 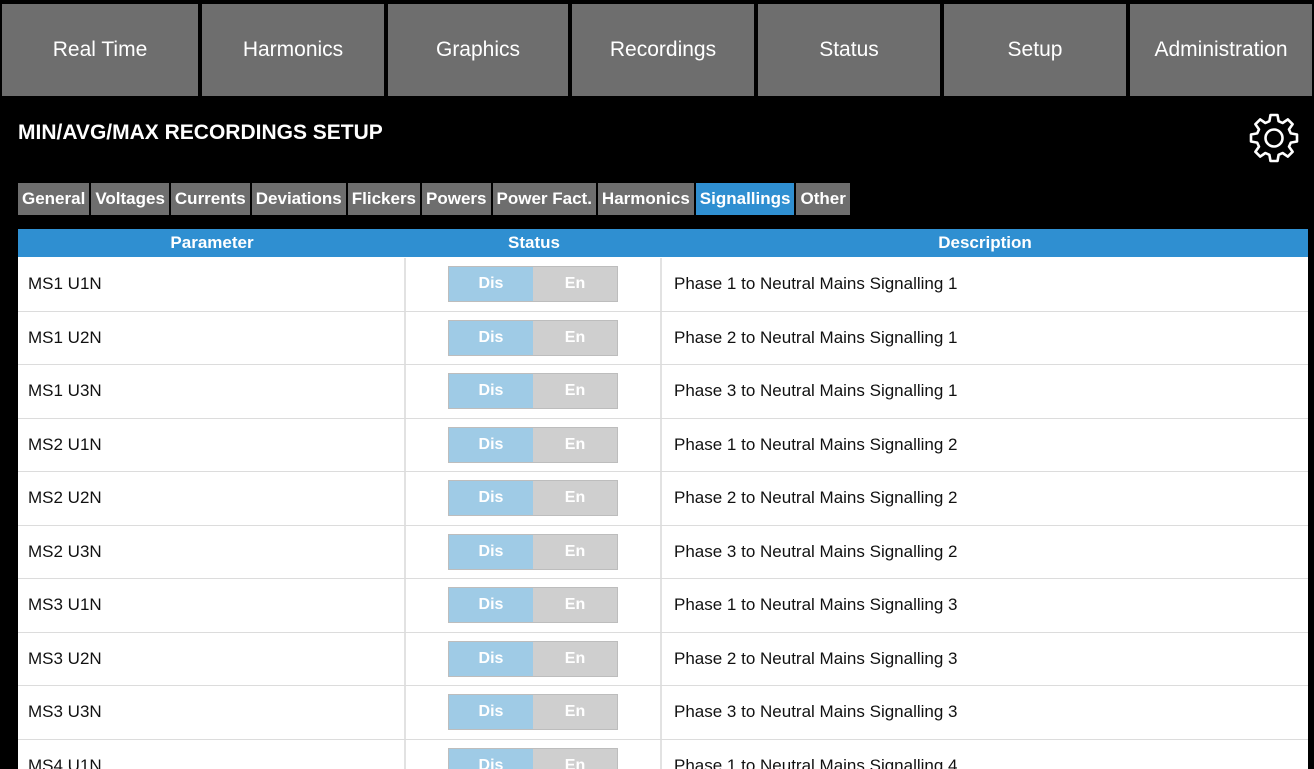 I want to click on parameter-cell: MS3 U2N, so click(x=212, y=658).